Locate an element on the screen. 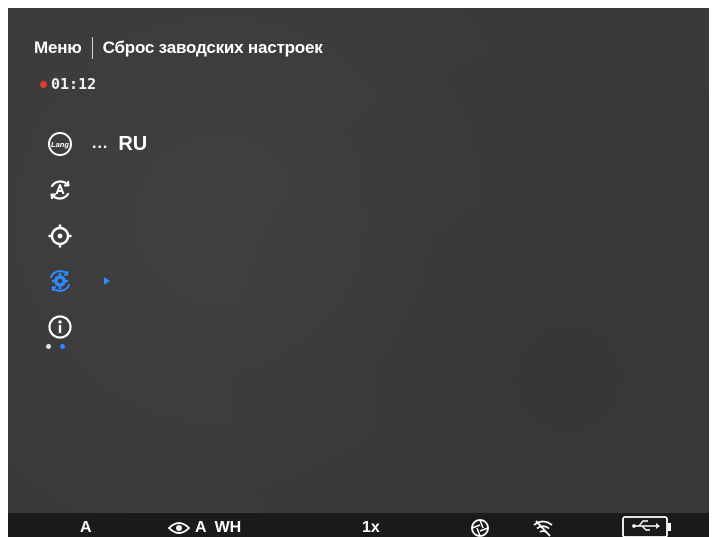 The height and width of the screenshot is (537, 717). menu-pager is located at coordinates (55, 346).